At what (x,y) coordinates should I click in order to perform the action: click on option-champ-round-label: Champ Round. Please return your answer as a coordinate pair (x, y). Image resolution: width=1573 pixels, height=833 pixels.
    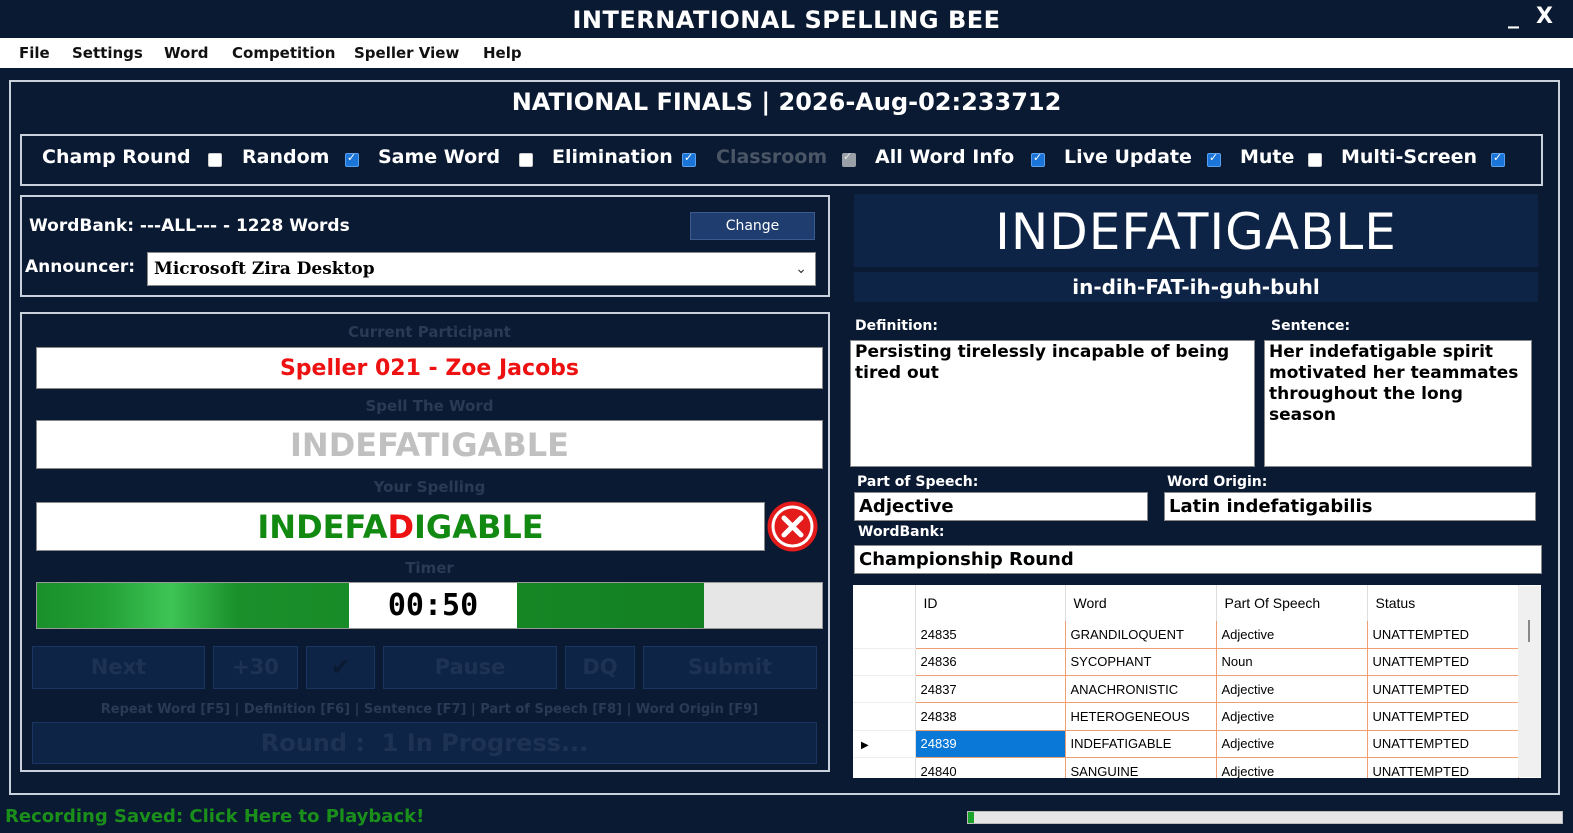
    Looking at the image, I should click on (116, 157).